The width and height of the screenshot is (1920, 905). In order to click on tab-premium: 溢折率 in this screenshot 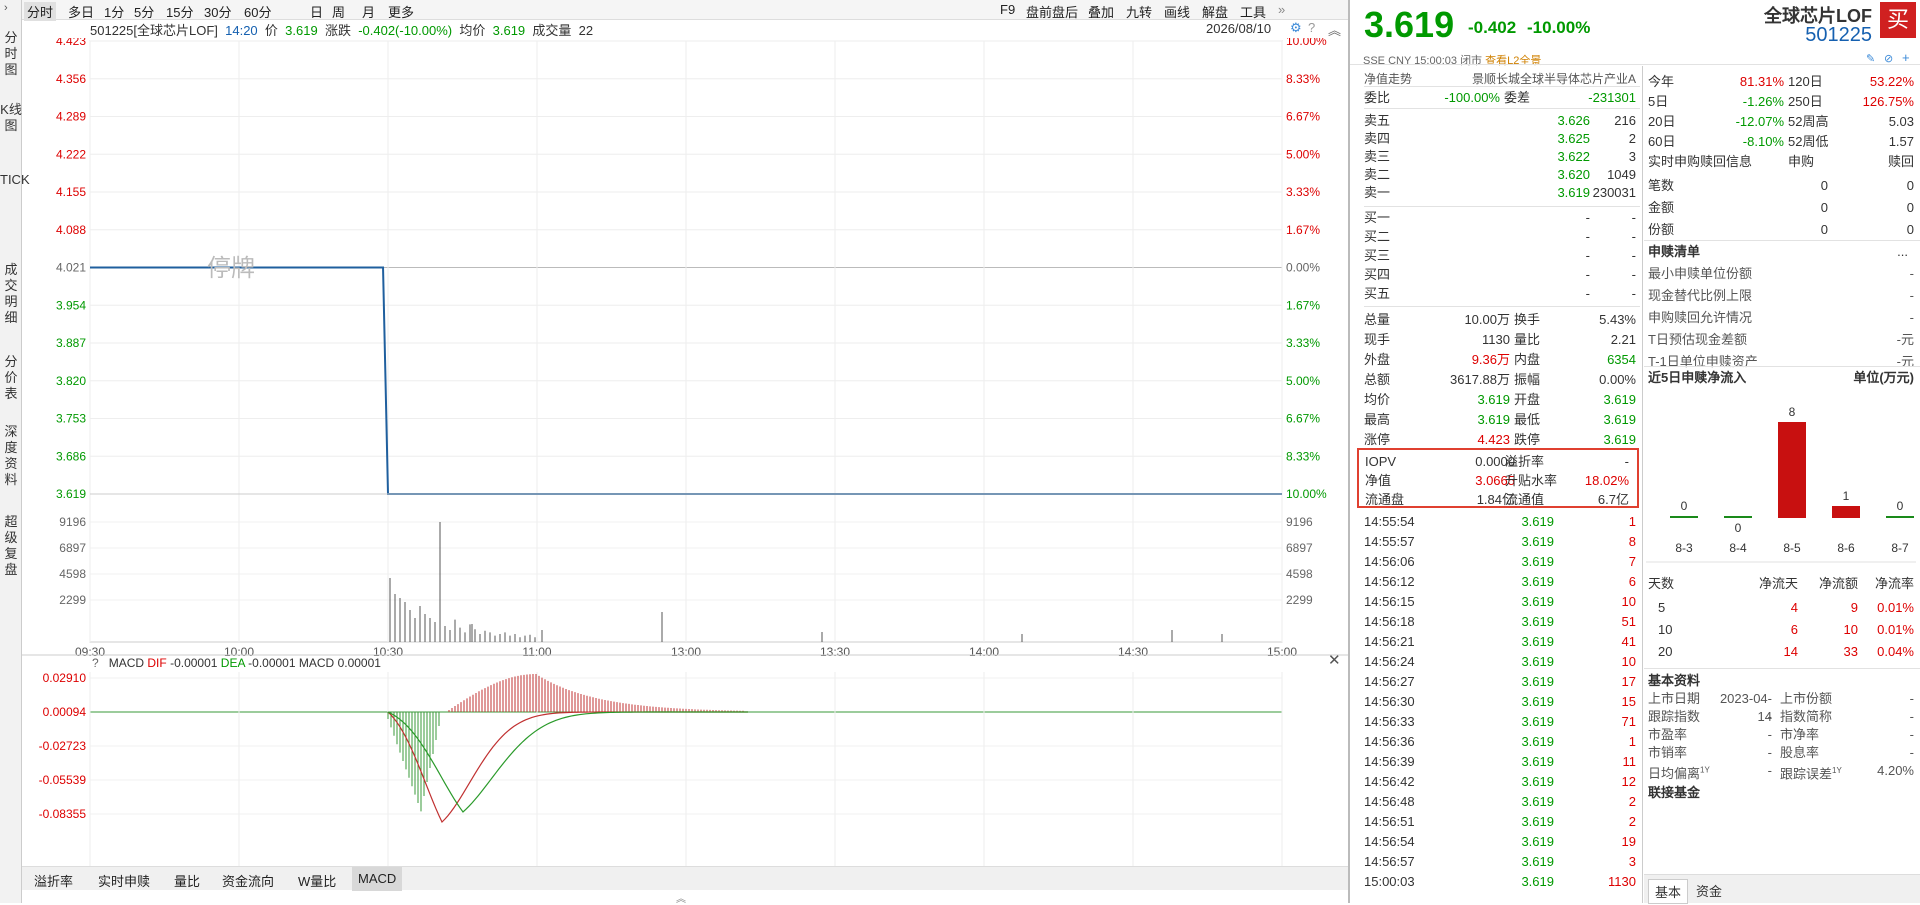, I will do `click(53, 880)`.